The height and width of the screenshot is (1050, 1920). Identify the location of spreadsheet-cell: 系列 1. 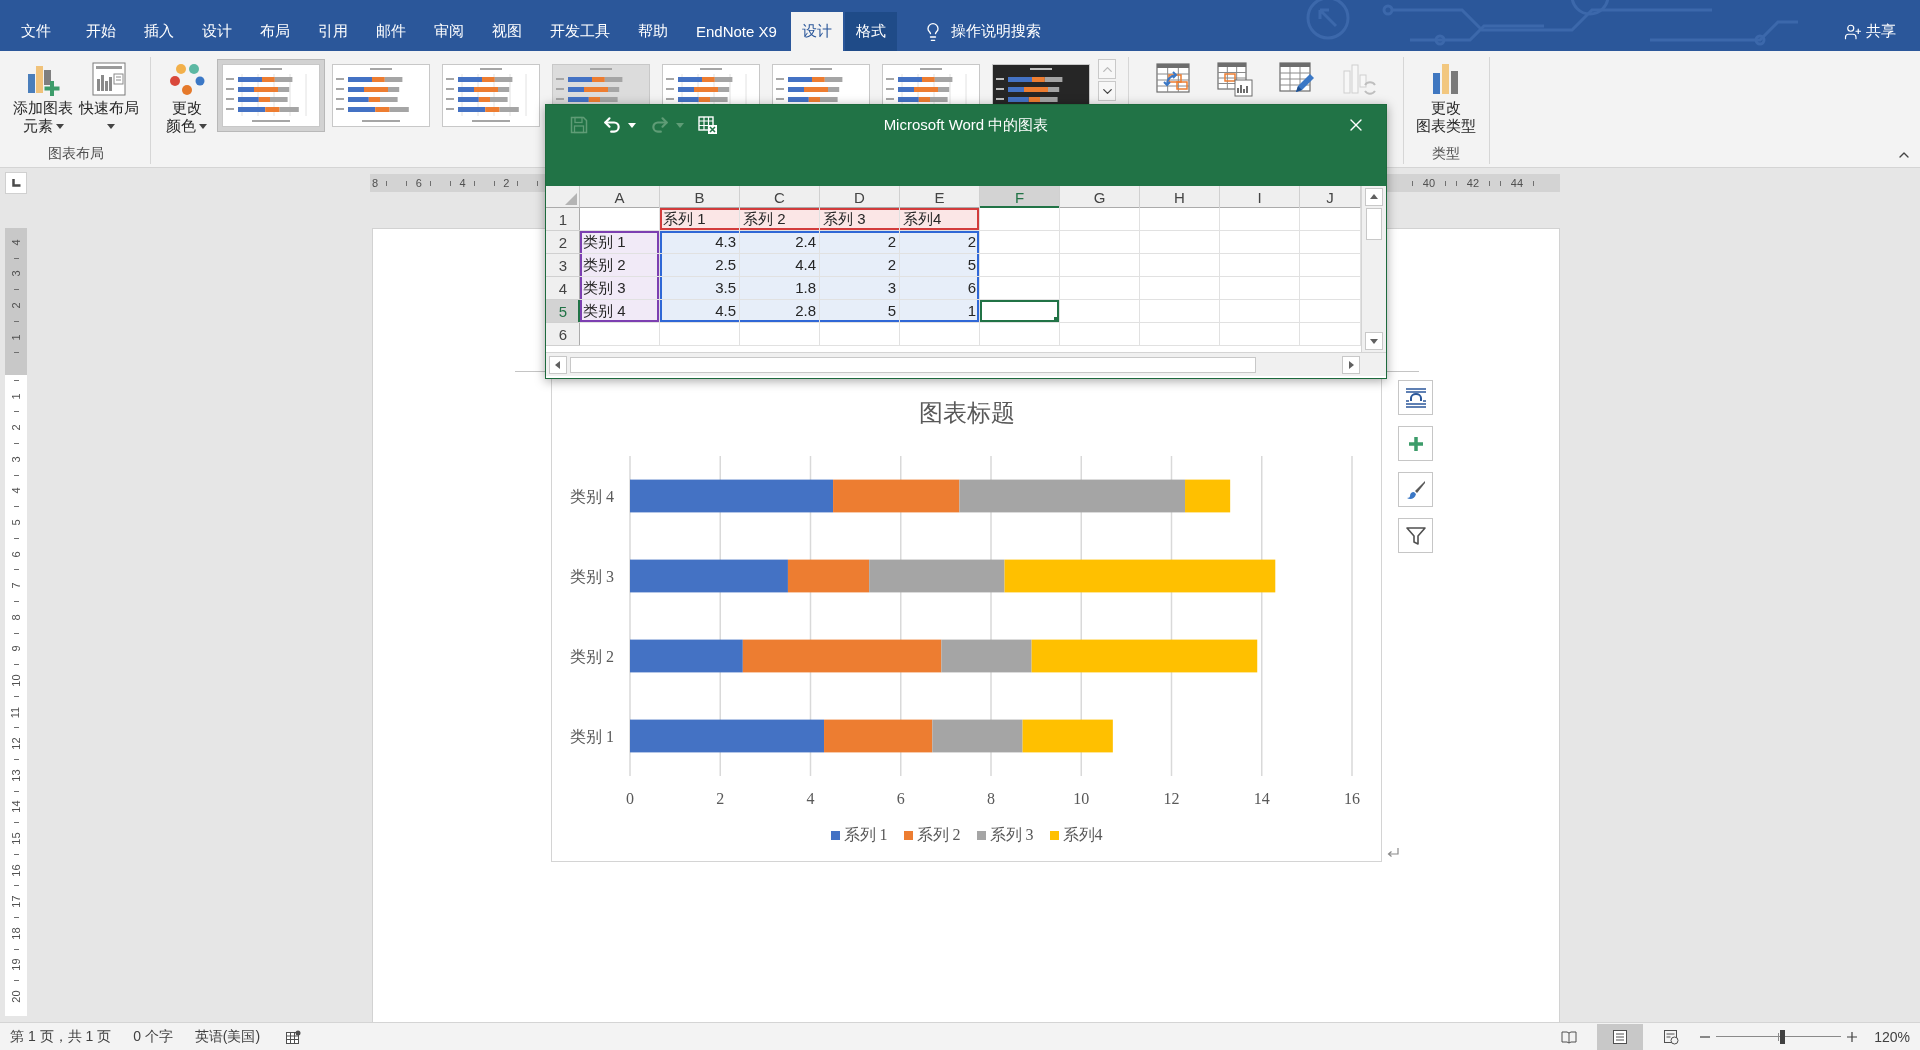
(700, 219).